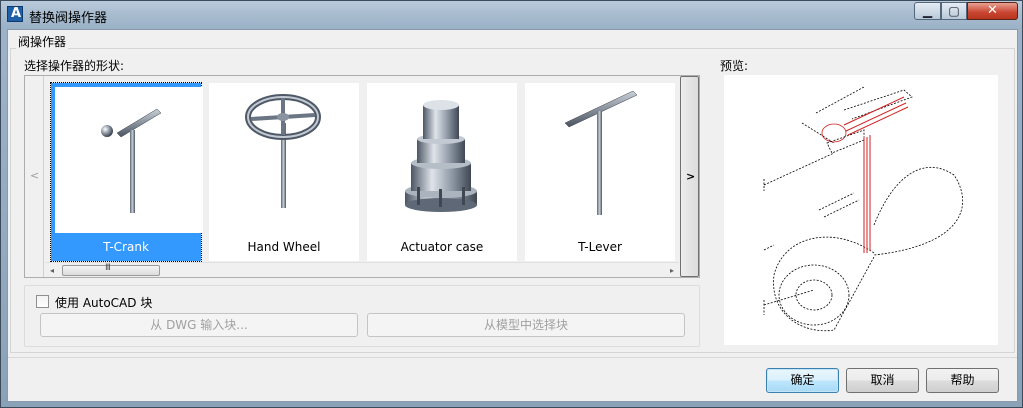  Describe the element at coordinates (284, 158) in the screenshot. I see `hand-wheel-icon` at that location.